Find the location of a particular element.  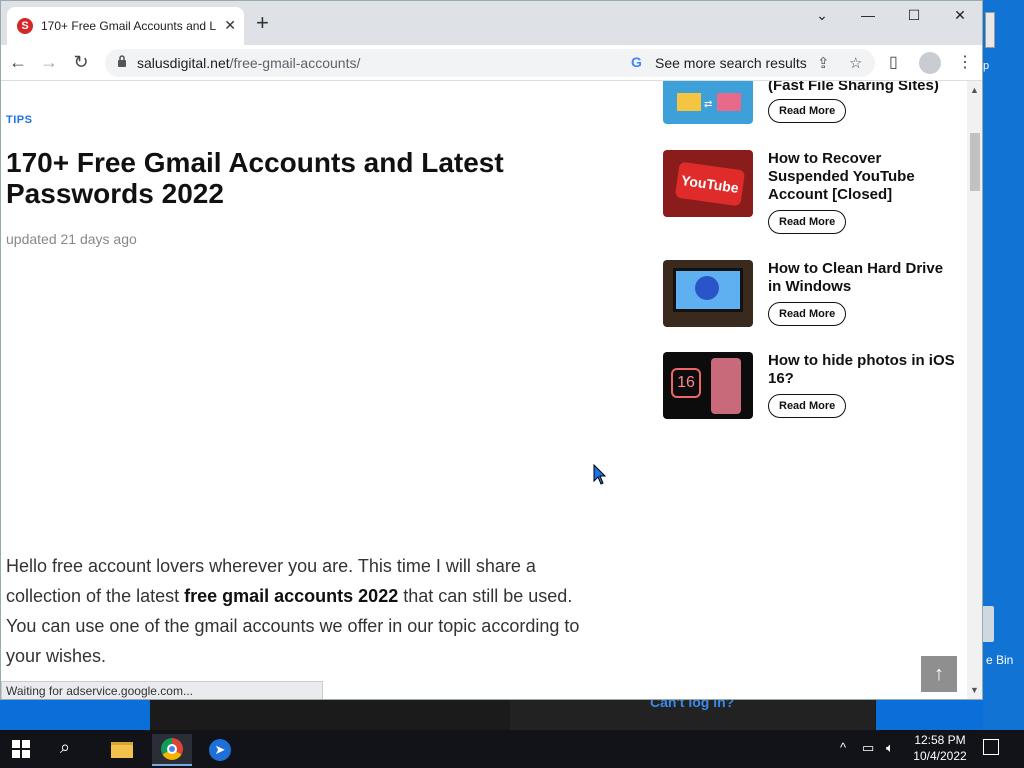

post-thumbnail: ⇄ is located at coordinates (708, 102).